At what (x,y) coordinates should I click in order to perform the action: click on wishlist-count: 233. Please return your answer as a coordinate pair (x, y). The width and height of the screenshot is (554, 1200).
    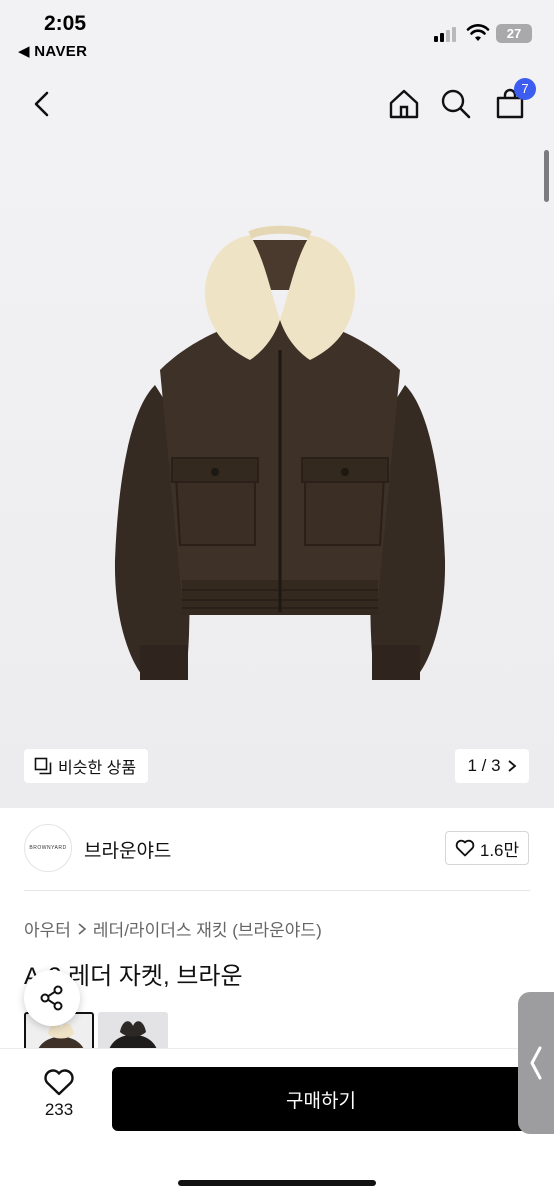
    Looking at the image, I should click on (59, 1109).